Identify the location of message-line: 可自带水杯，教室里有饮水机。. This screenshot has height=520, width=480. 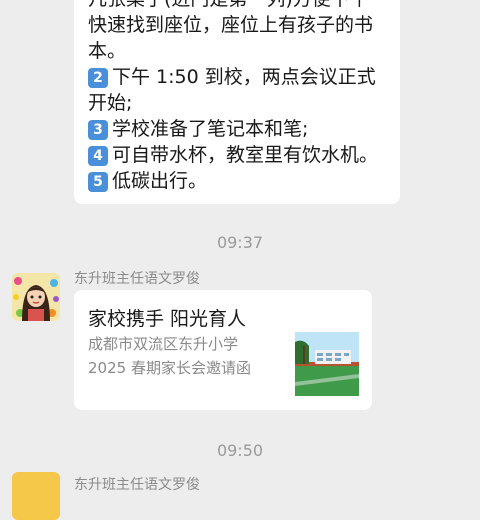
(245, 155).